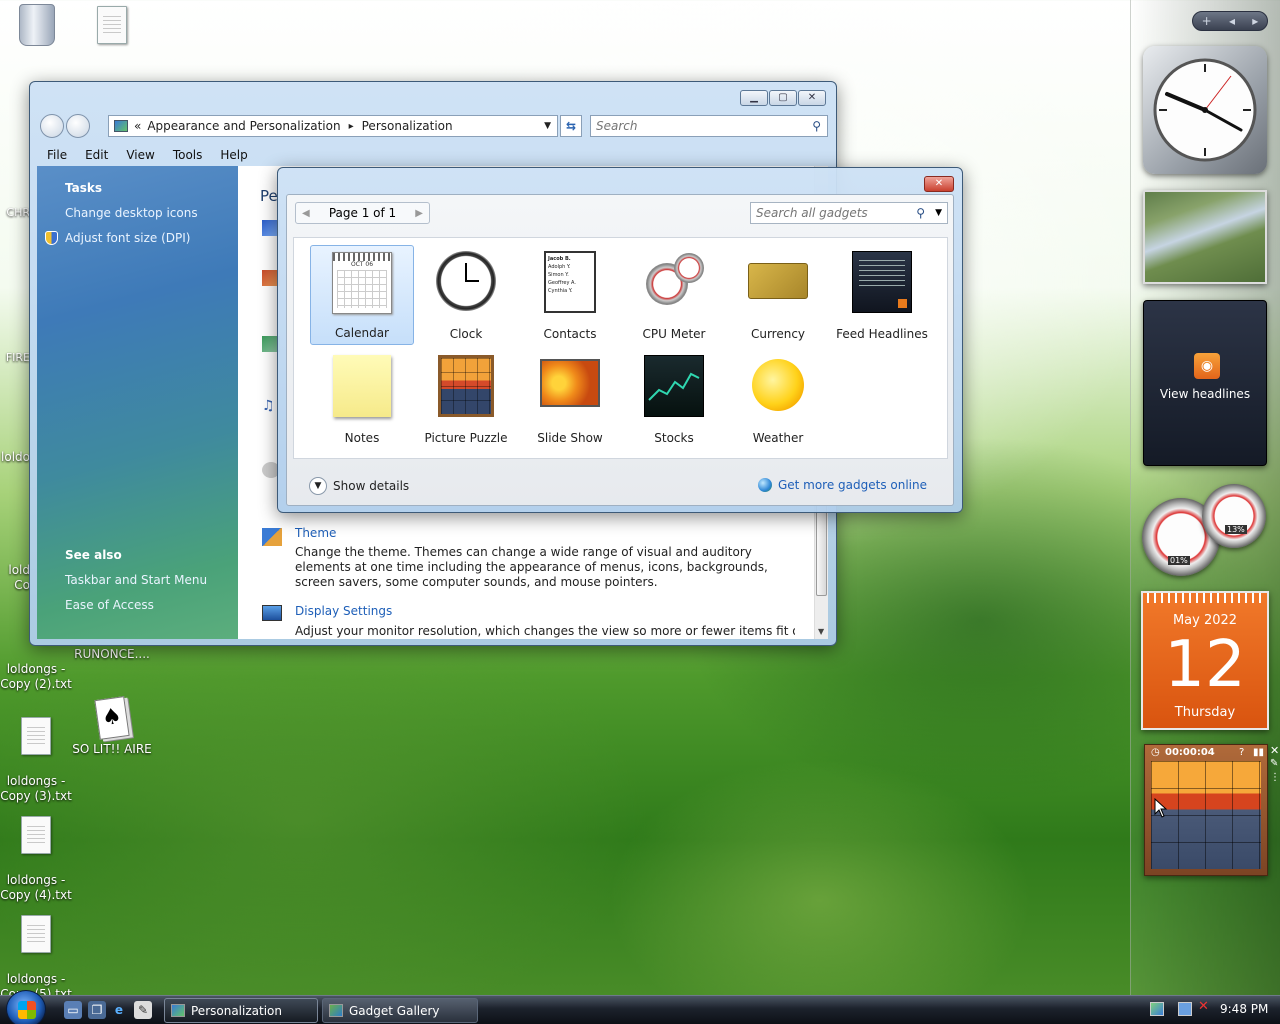 This screenshot has height=1024, width=1280. Describe the element at coordinates (400, 1010) in the screenshot. I see `taskbar-button-gadget-gallery: Gadget Gallery` at that location.